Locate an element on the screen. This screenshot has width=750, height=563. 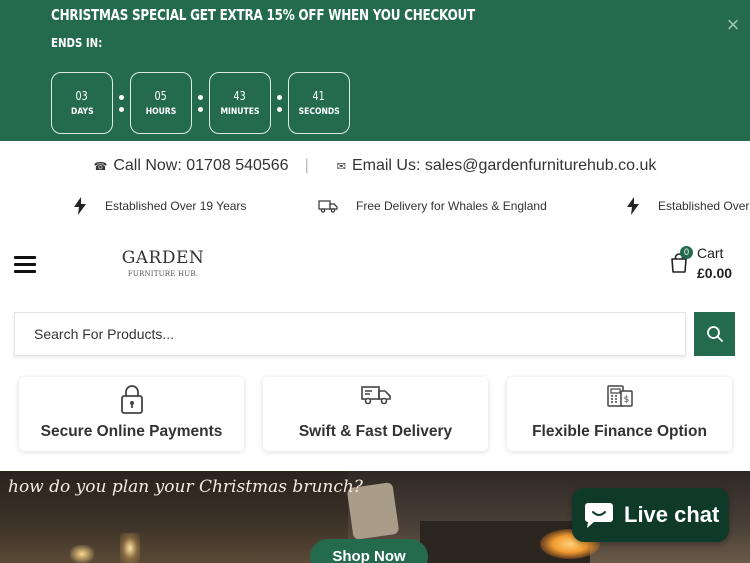
ticker-item: Established Over 19 Years is located at coordinates (159, 206).